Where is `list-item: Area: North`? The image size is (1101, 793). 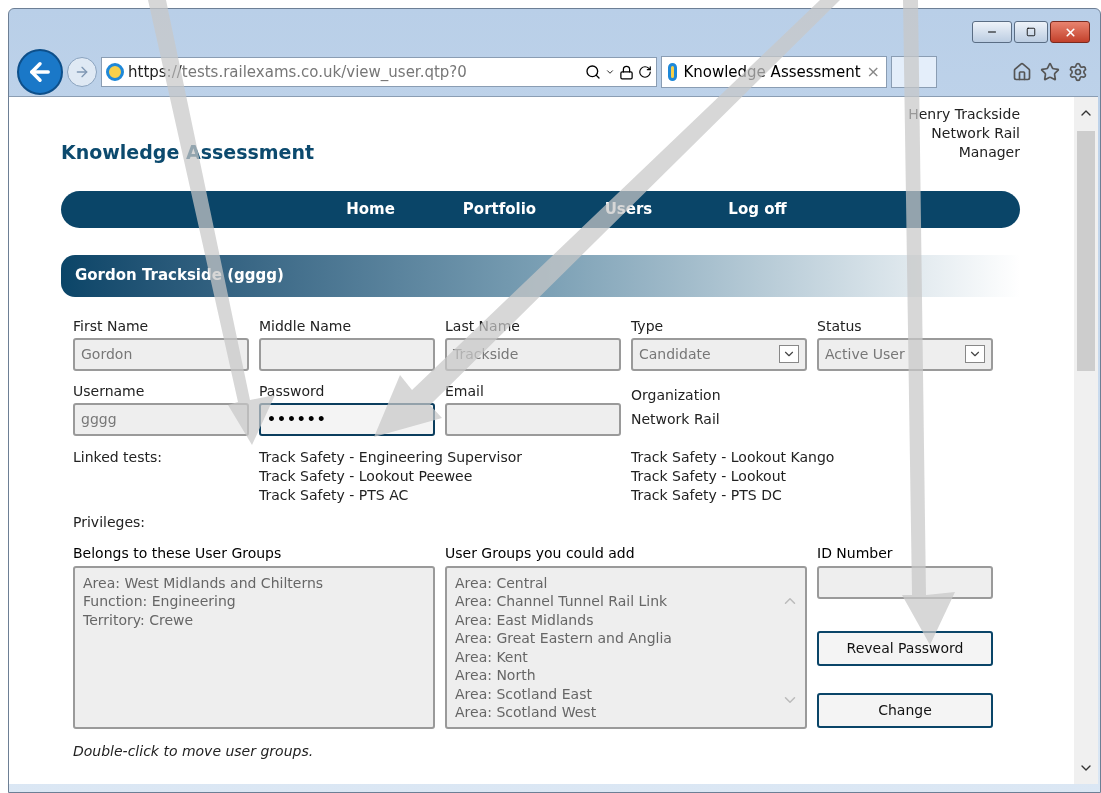 list-item: Area: North is located at coordinates (618, 675).